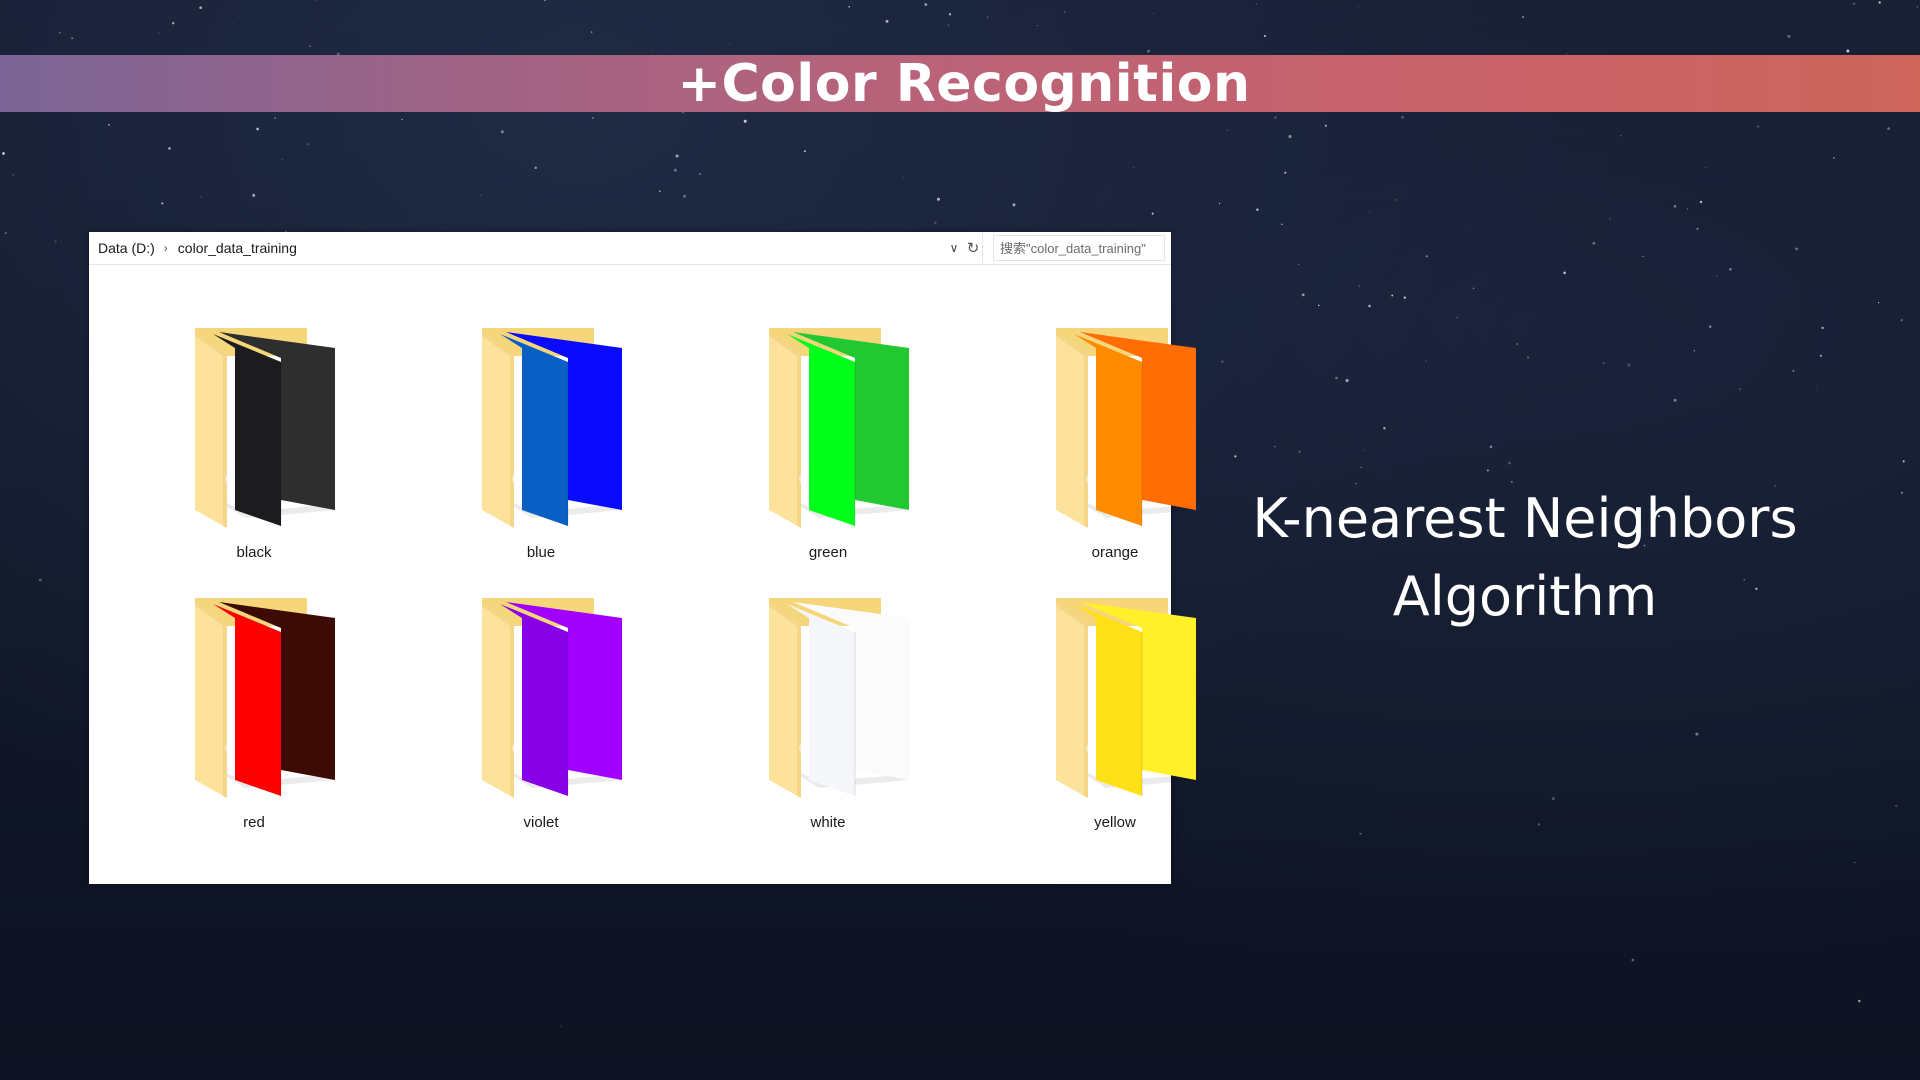 This screenshot has width=1920, height=1080. Describe the element at coordinates (973, 248) in the screenshot. I see `refresh-icon: ↻` at that location.